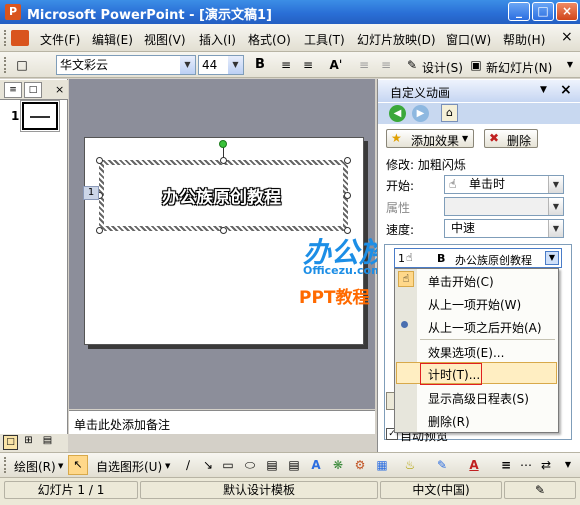 Image resolution: width=580 pixels, height=505 pixels. Describe the element at coordinates (316, 465) in the screenshot. I see `wordart-icon: A` at that location.